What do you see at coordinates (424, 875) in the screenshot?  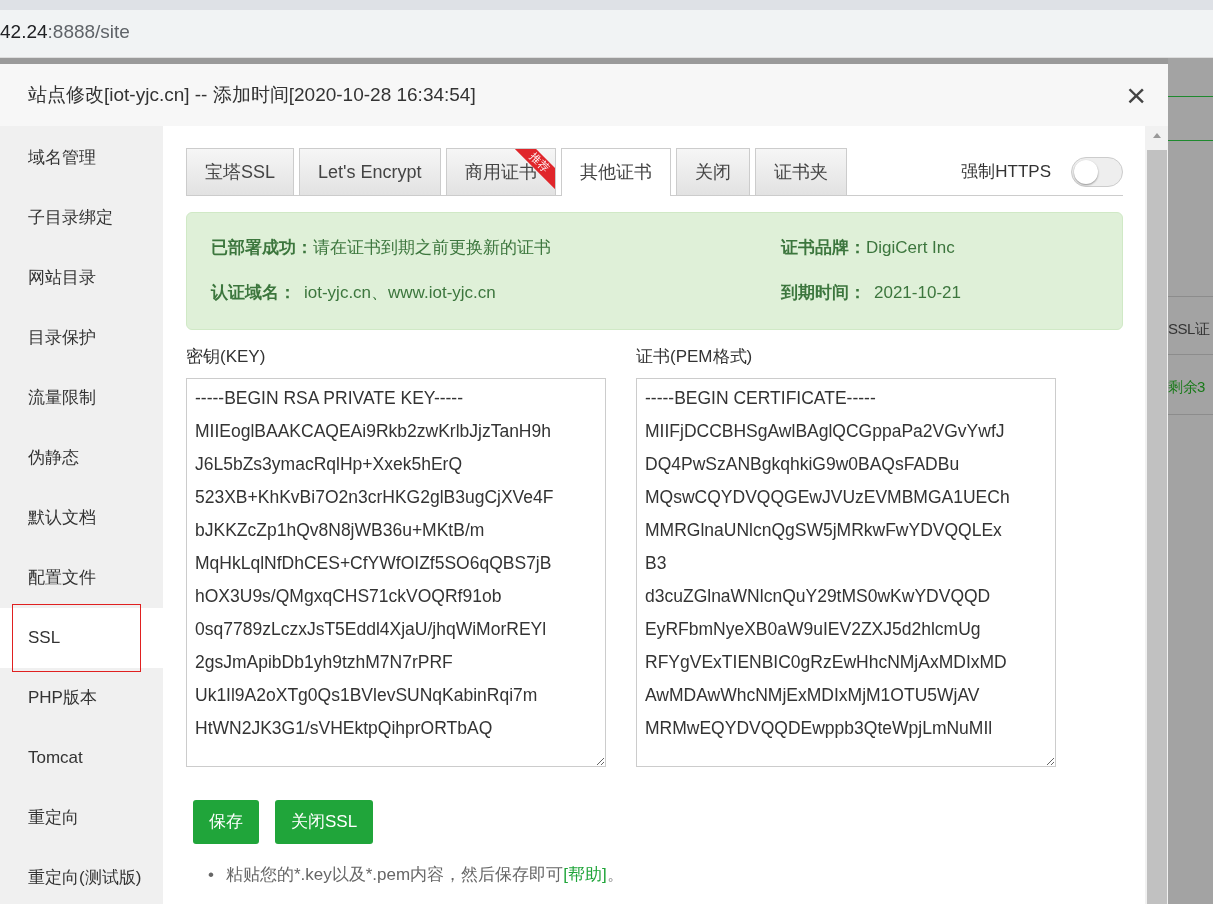 I see `help-note: 粘贴您的*.key以及*.pem内容，然后保存即可[帮助]。` at bounding box center [424, 875].